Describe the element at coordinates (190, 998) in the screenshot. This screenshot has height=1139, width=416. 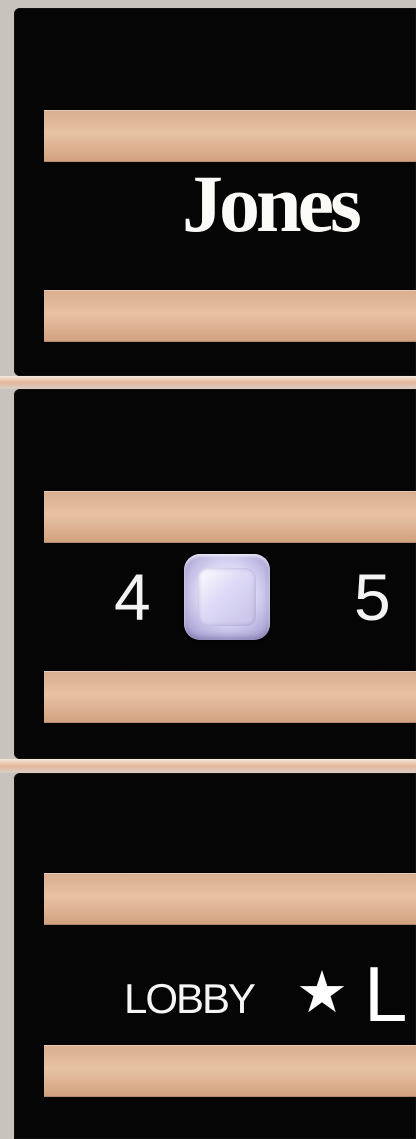
I see `lobby-label: LOBBY` at that location.